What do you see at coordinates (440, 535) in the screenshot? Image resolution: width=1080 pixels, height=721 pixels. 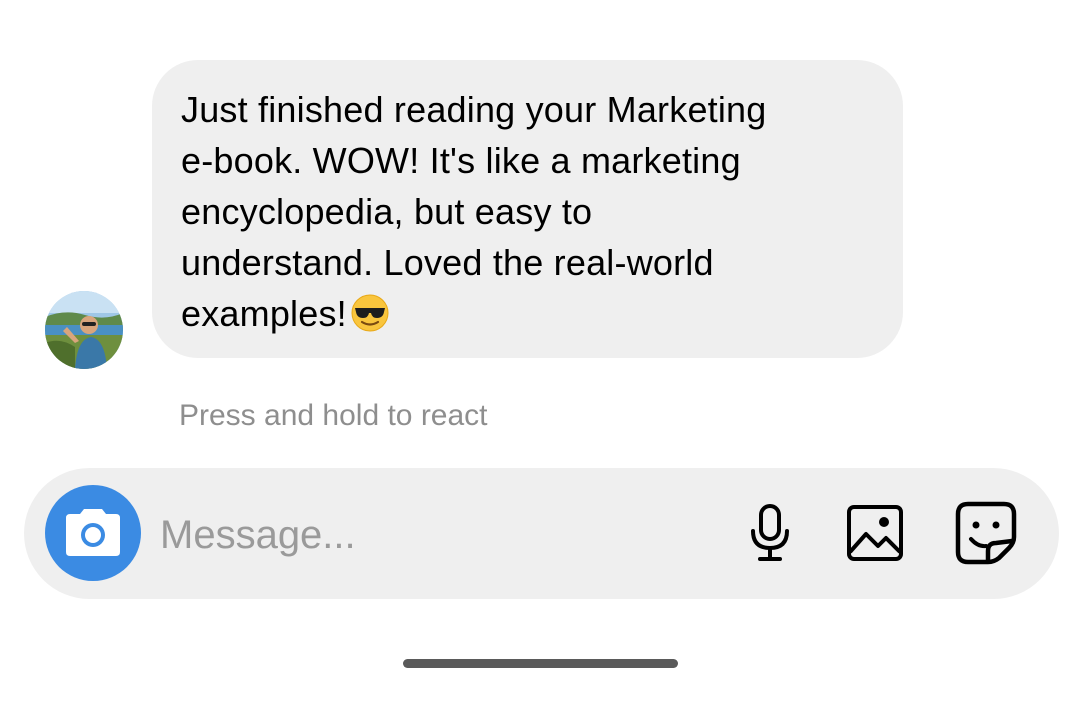 I see `message-input` at bounding box center [440, 535].